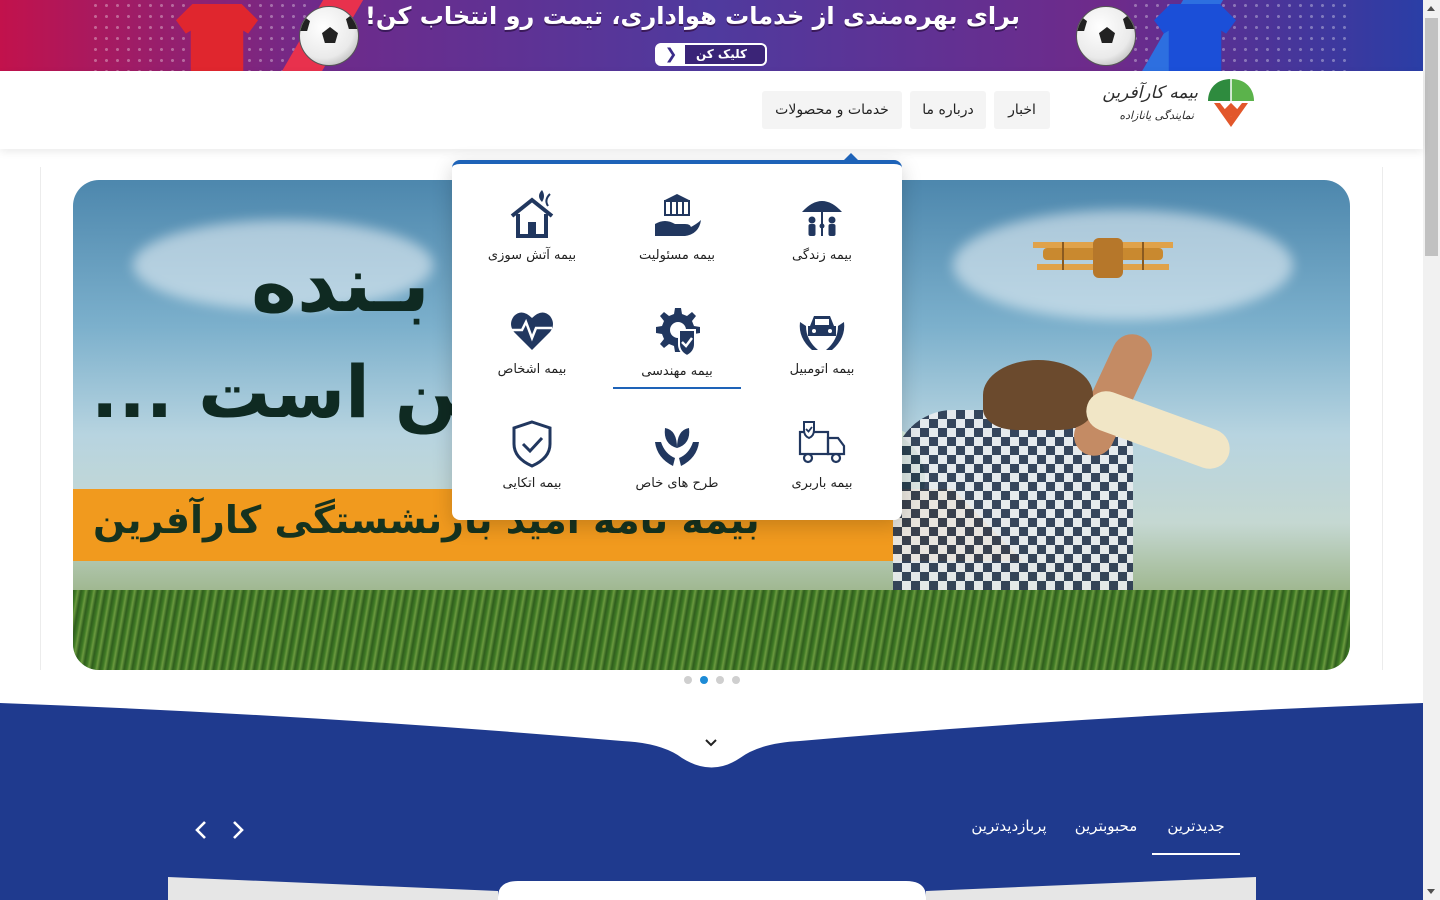 This screenshot has width=1440, height=900. Describe the element at coordinates (1150, 93) in the screenshot. I see `logo-brand-text: بیمه کارآفرین` at that location.